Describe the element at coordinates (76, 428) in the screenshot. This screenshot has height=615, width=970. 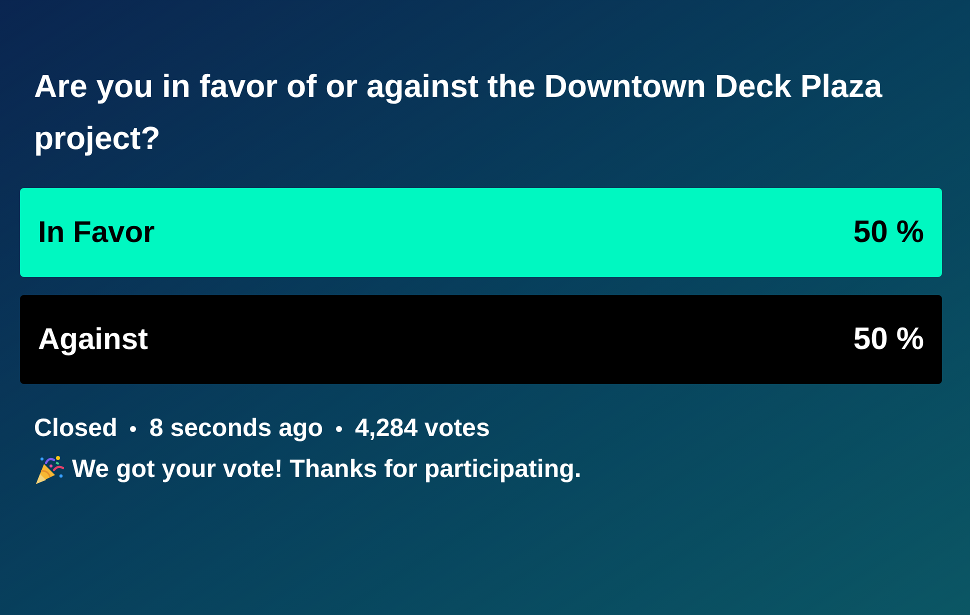
I see `poll-status: Closed` at that location.